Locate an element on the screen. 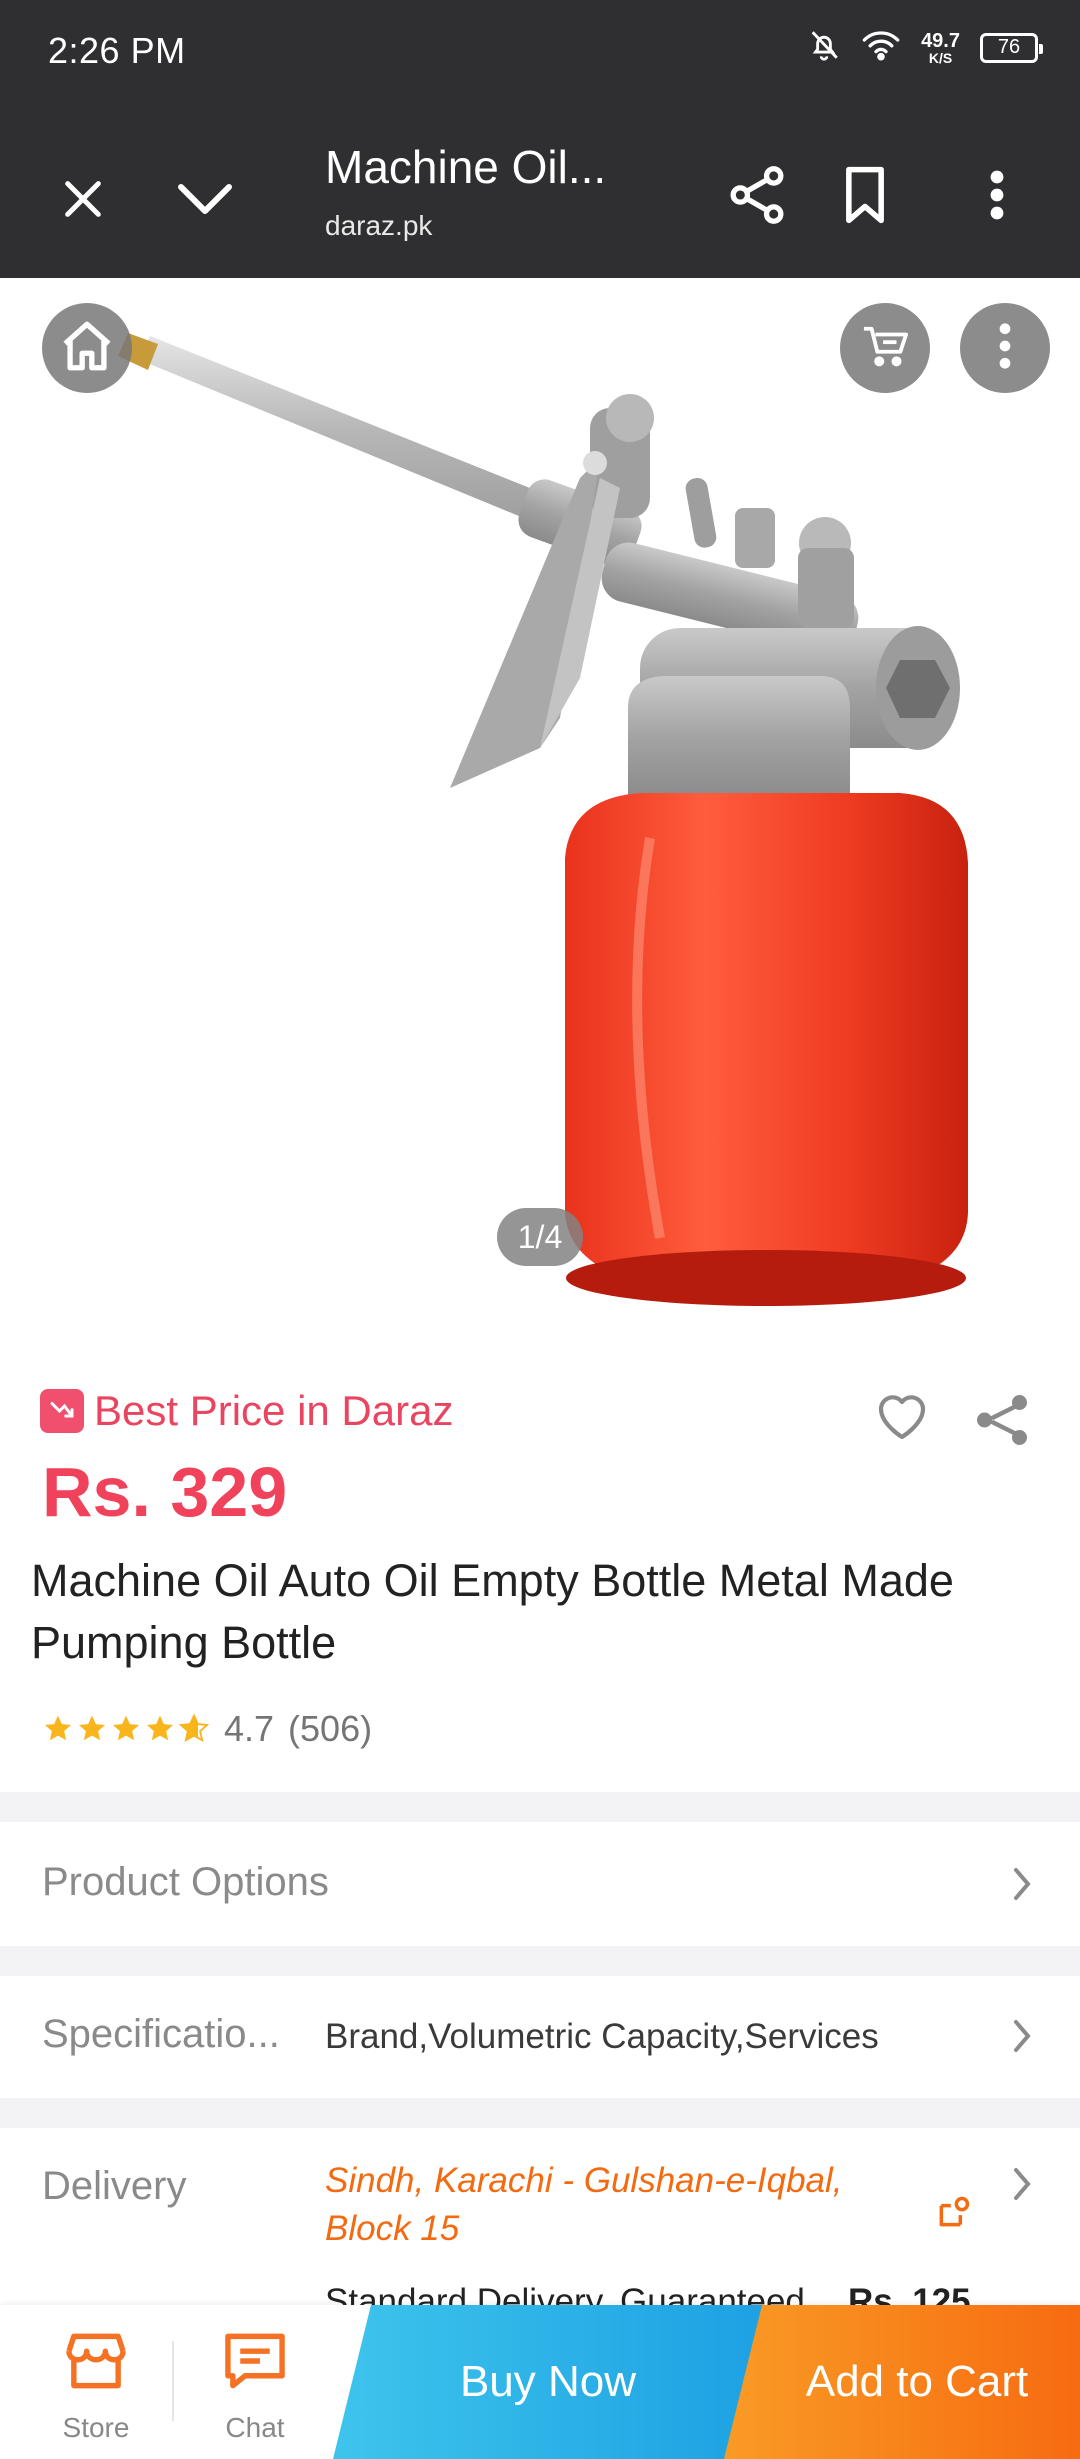 This screenshot has height=2459, width=1080. rating-value: 4.7 is located at coordinates (249, 1728).